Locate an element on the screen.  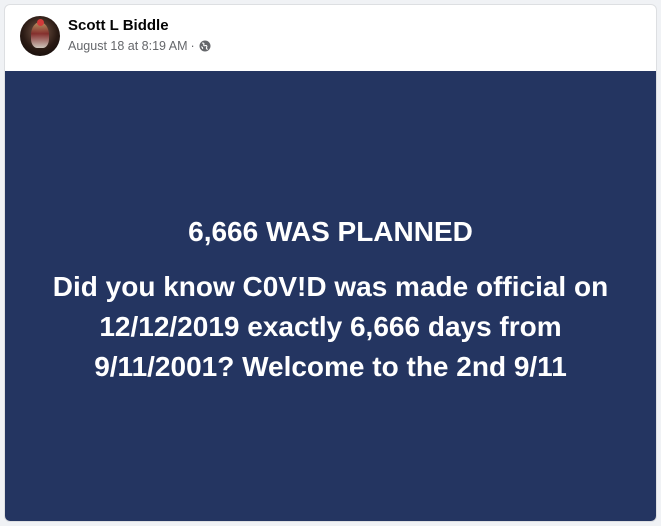
post-header: Scott L Biddle August 18 at 8:19 AM · is located at coordinates (330, 38).